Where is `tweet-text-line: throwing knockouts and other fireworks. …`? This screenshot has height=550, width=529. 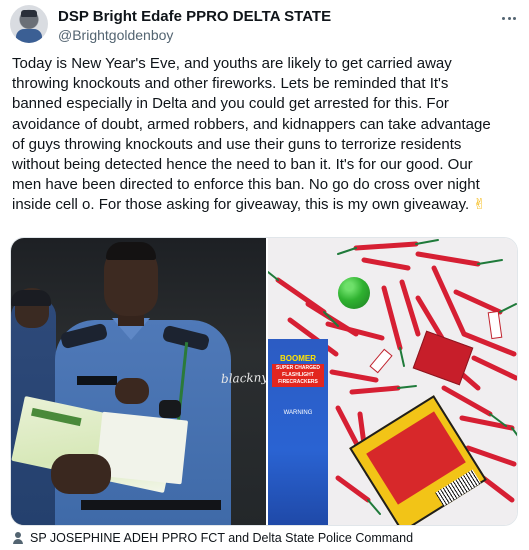 tweet-text-line: throwing knockouts and other fireworks. … is located at coordinates (230, 84).